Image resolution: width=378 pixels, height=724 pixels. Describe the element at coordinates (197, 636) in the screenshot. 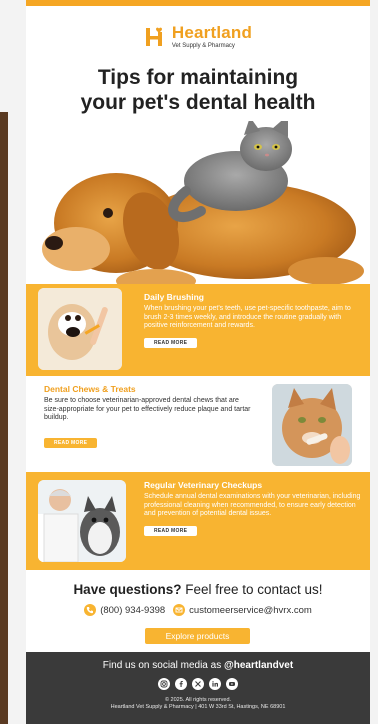

I see `explore-products-button: Explore products` at that location.